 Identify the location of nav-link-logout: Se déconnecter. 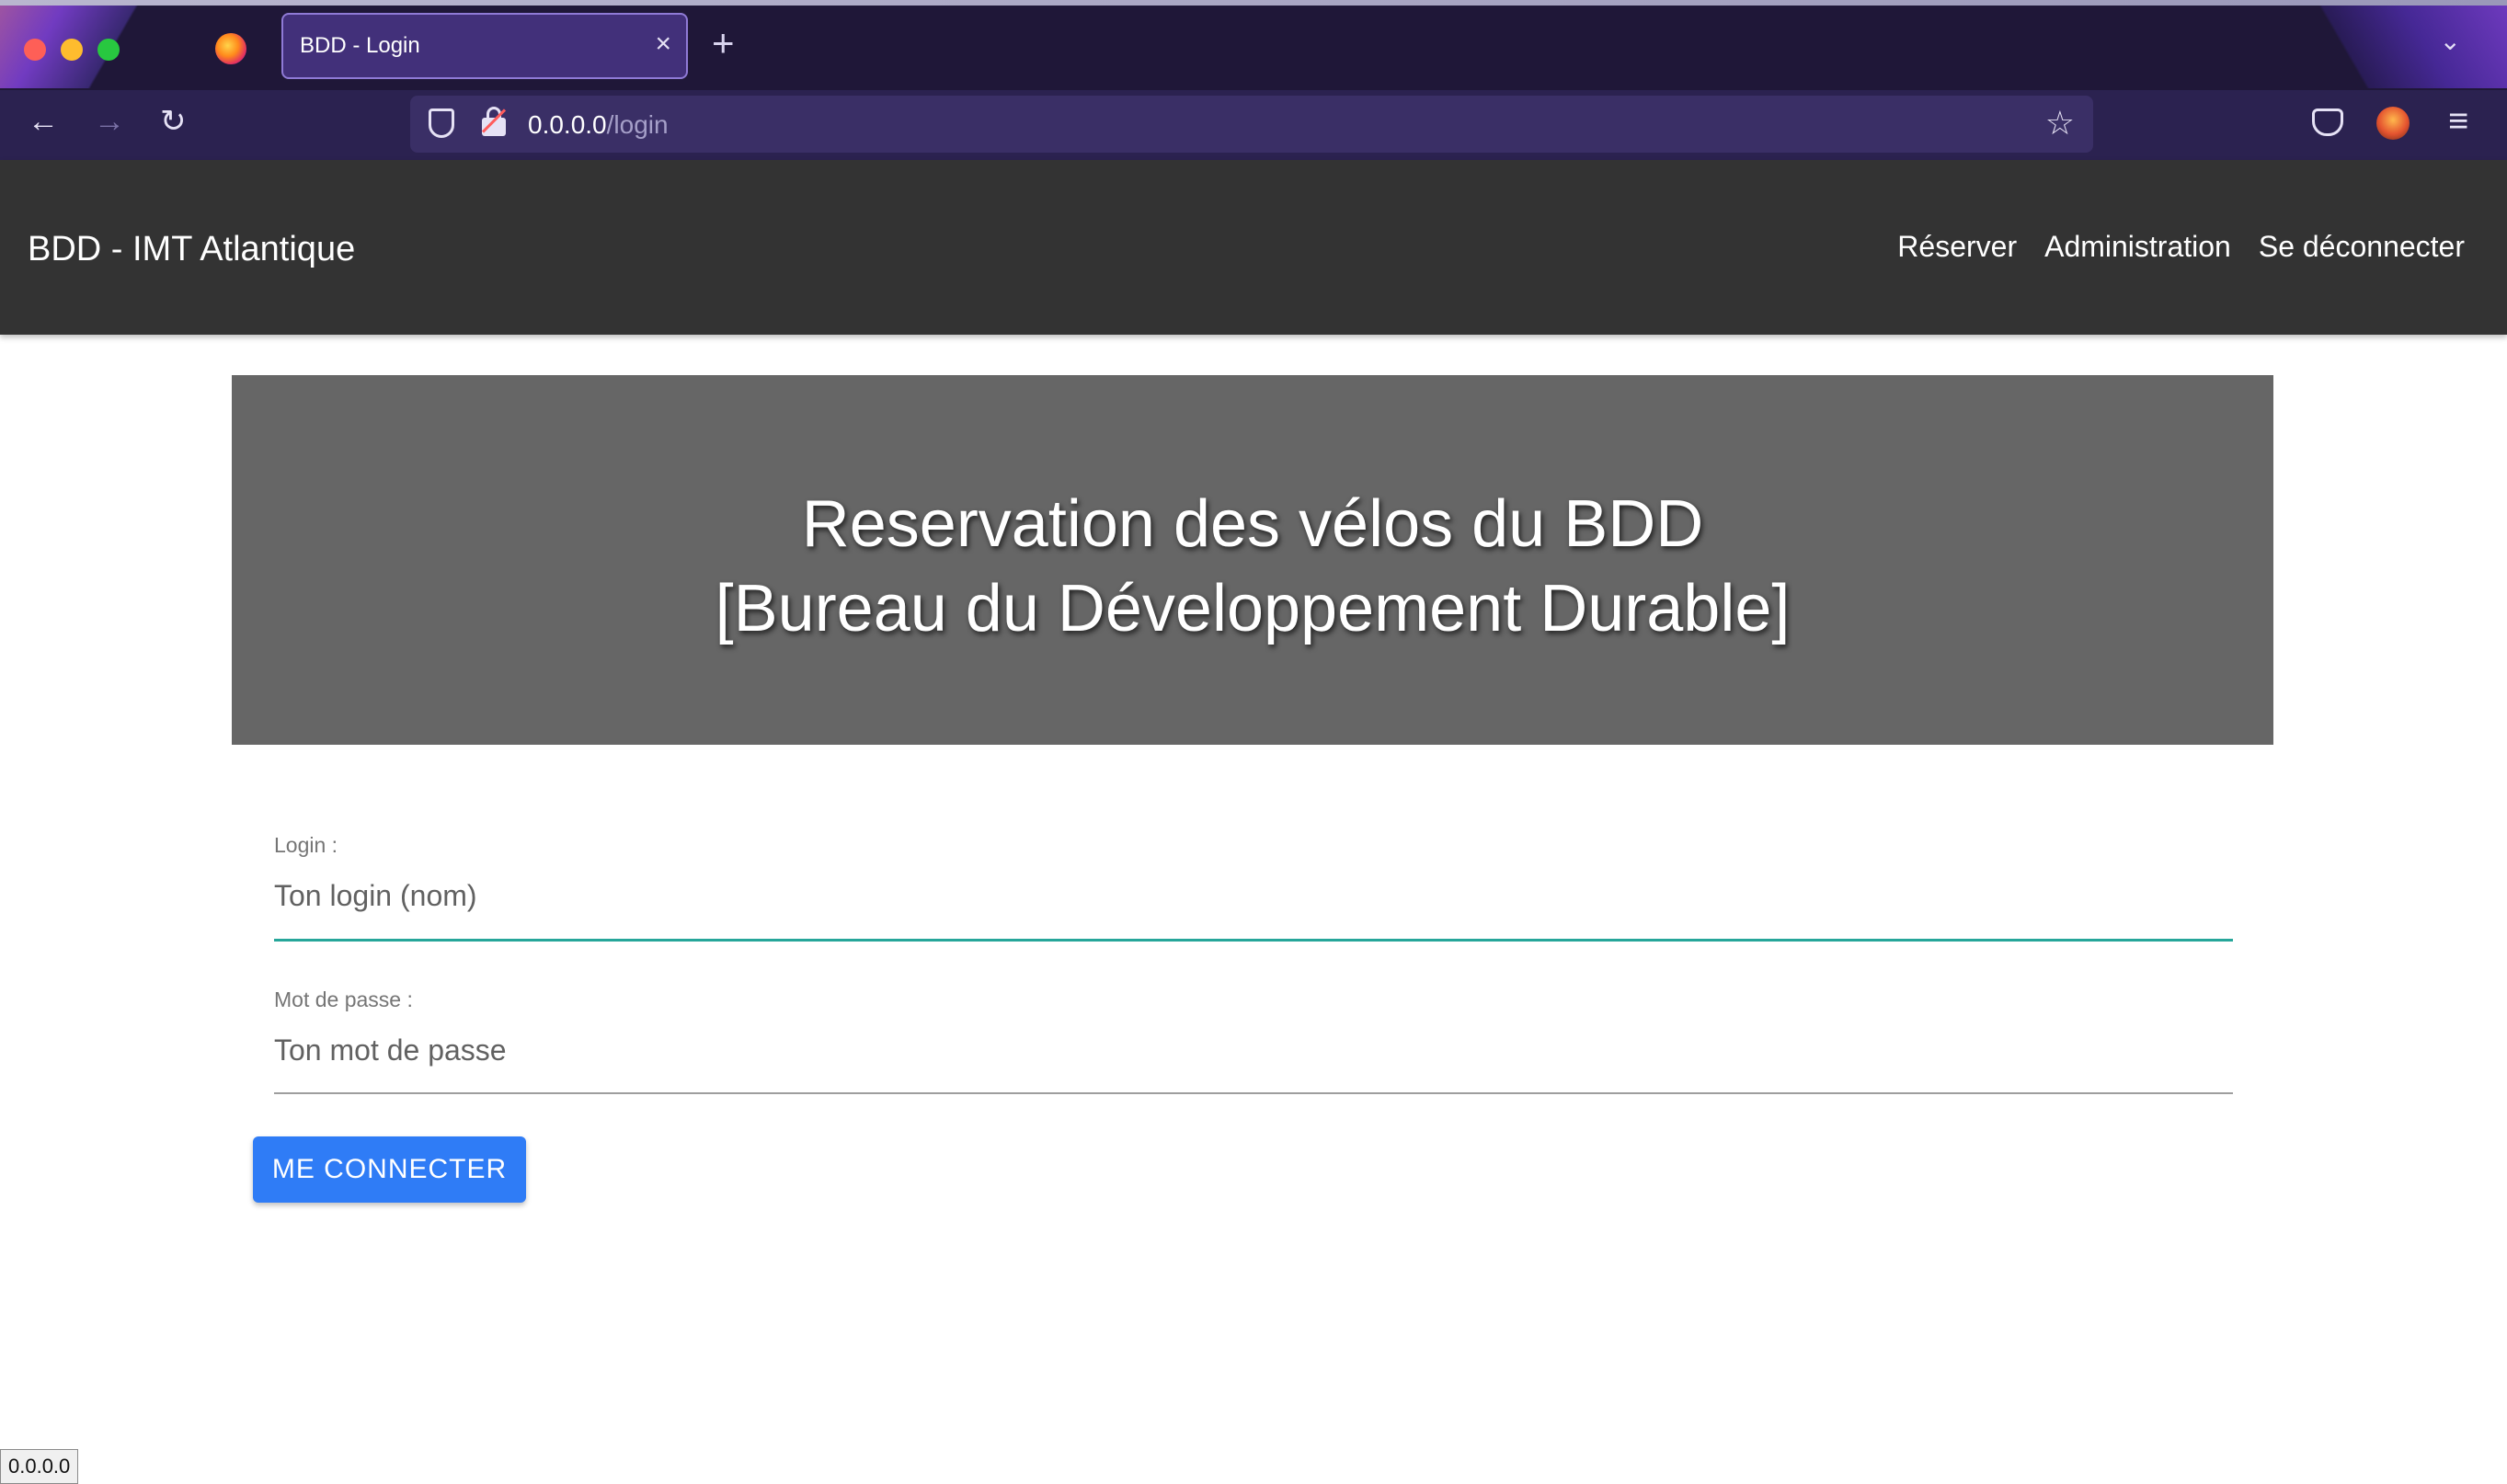
(2362, 247).